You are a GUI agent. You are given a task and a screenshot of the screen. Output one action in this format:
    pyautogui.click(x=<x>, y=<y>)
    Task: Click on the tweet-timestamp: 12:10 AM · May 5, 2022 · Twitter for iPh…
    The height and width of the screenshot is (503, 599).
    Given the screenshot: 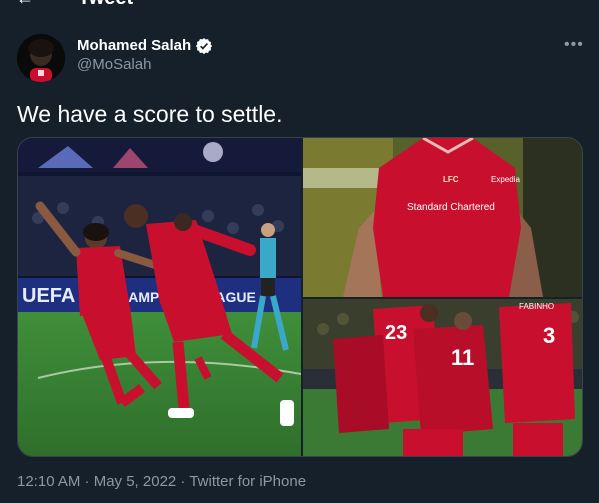 What is the action you would take?
    pyautogui.click(x=161, y=481)
    